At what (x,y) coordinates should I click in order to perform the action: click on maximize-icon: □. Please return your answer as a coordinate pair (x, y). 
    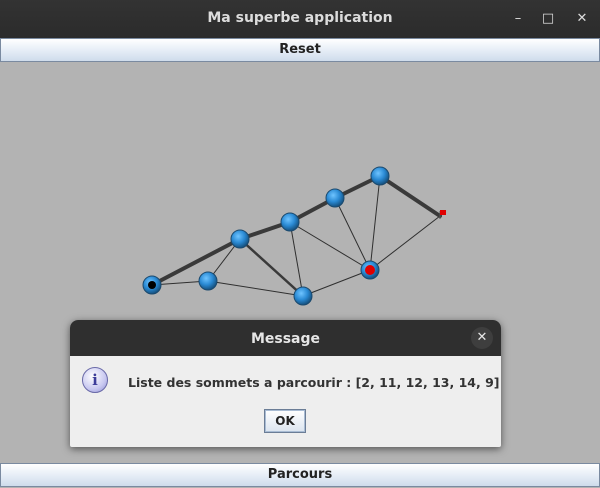
    Looking at the image, I should click on (548, 19).